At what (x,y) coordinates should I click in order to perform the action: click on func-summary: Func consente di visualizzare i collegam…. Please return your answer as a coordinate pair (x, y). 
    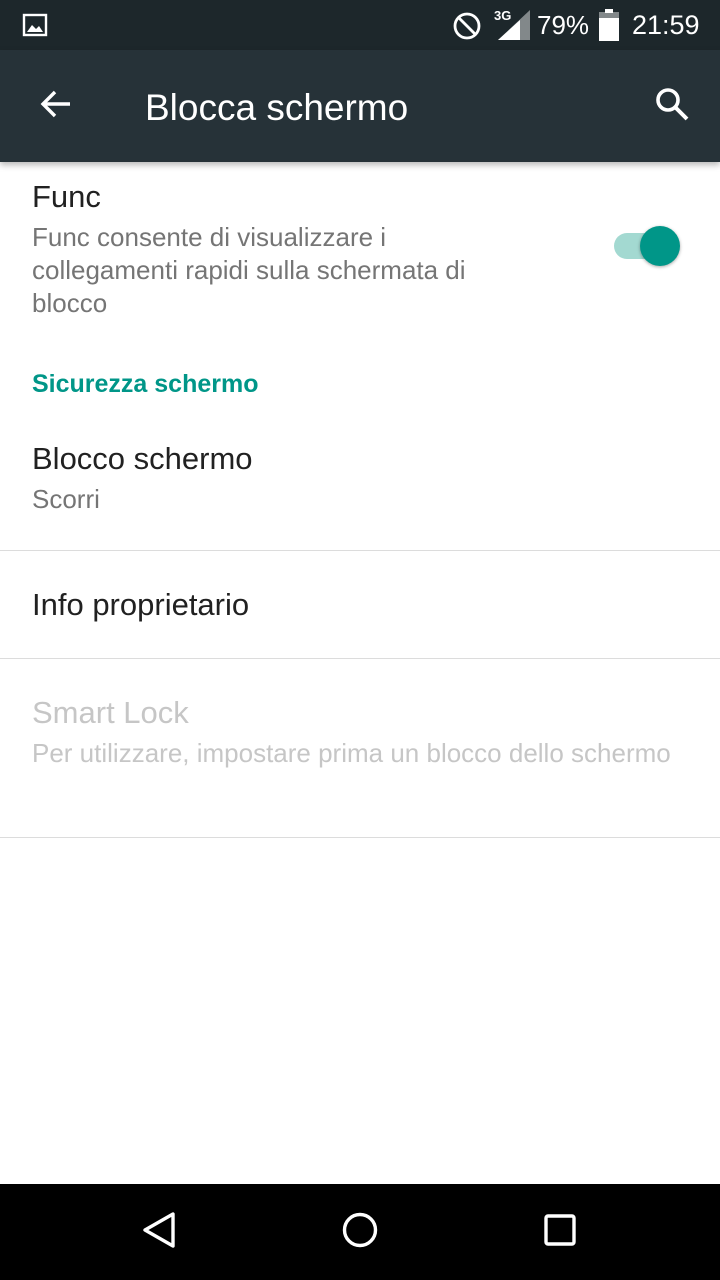
    Looking at the image, I should click on (249, 270).